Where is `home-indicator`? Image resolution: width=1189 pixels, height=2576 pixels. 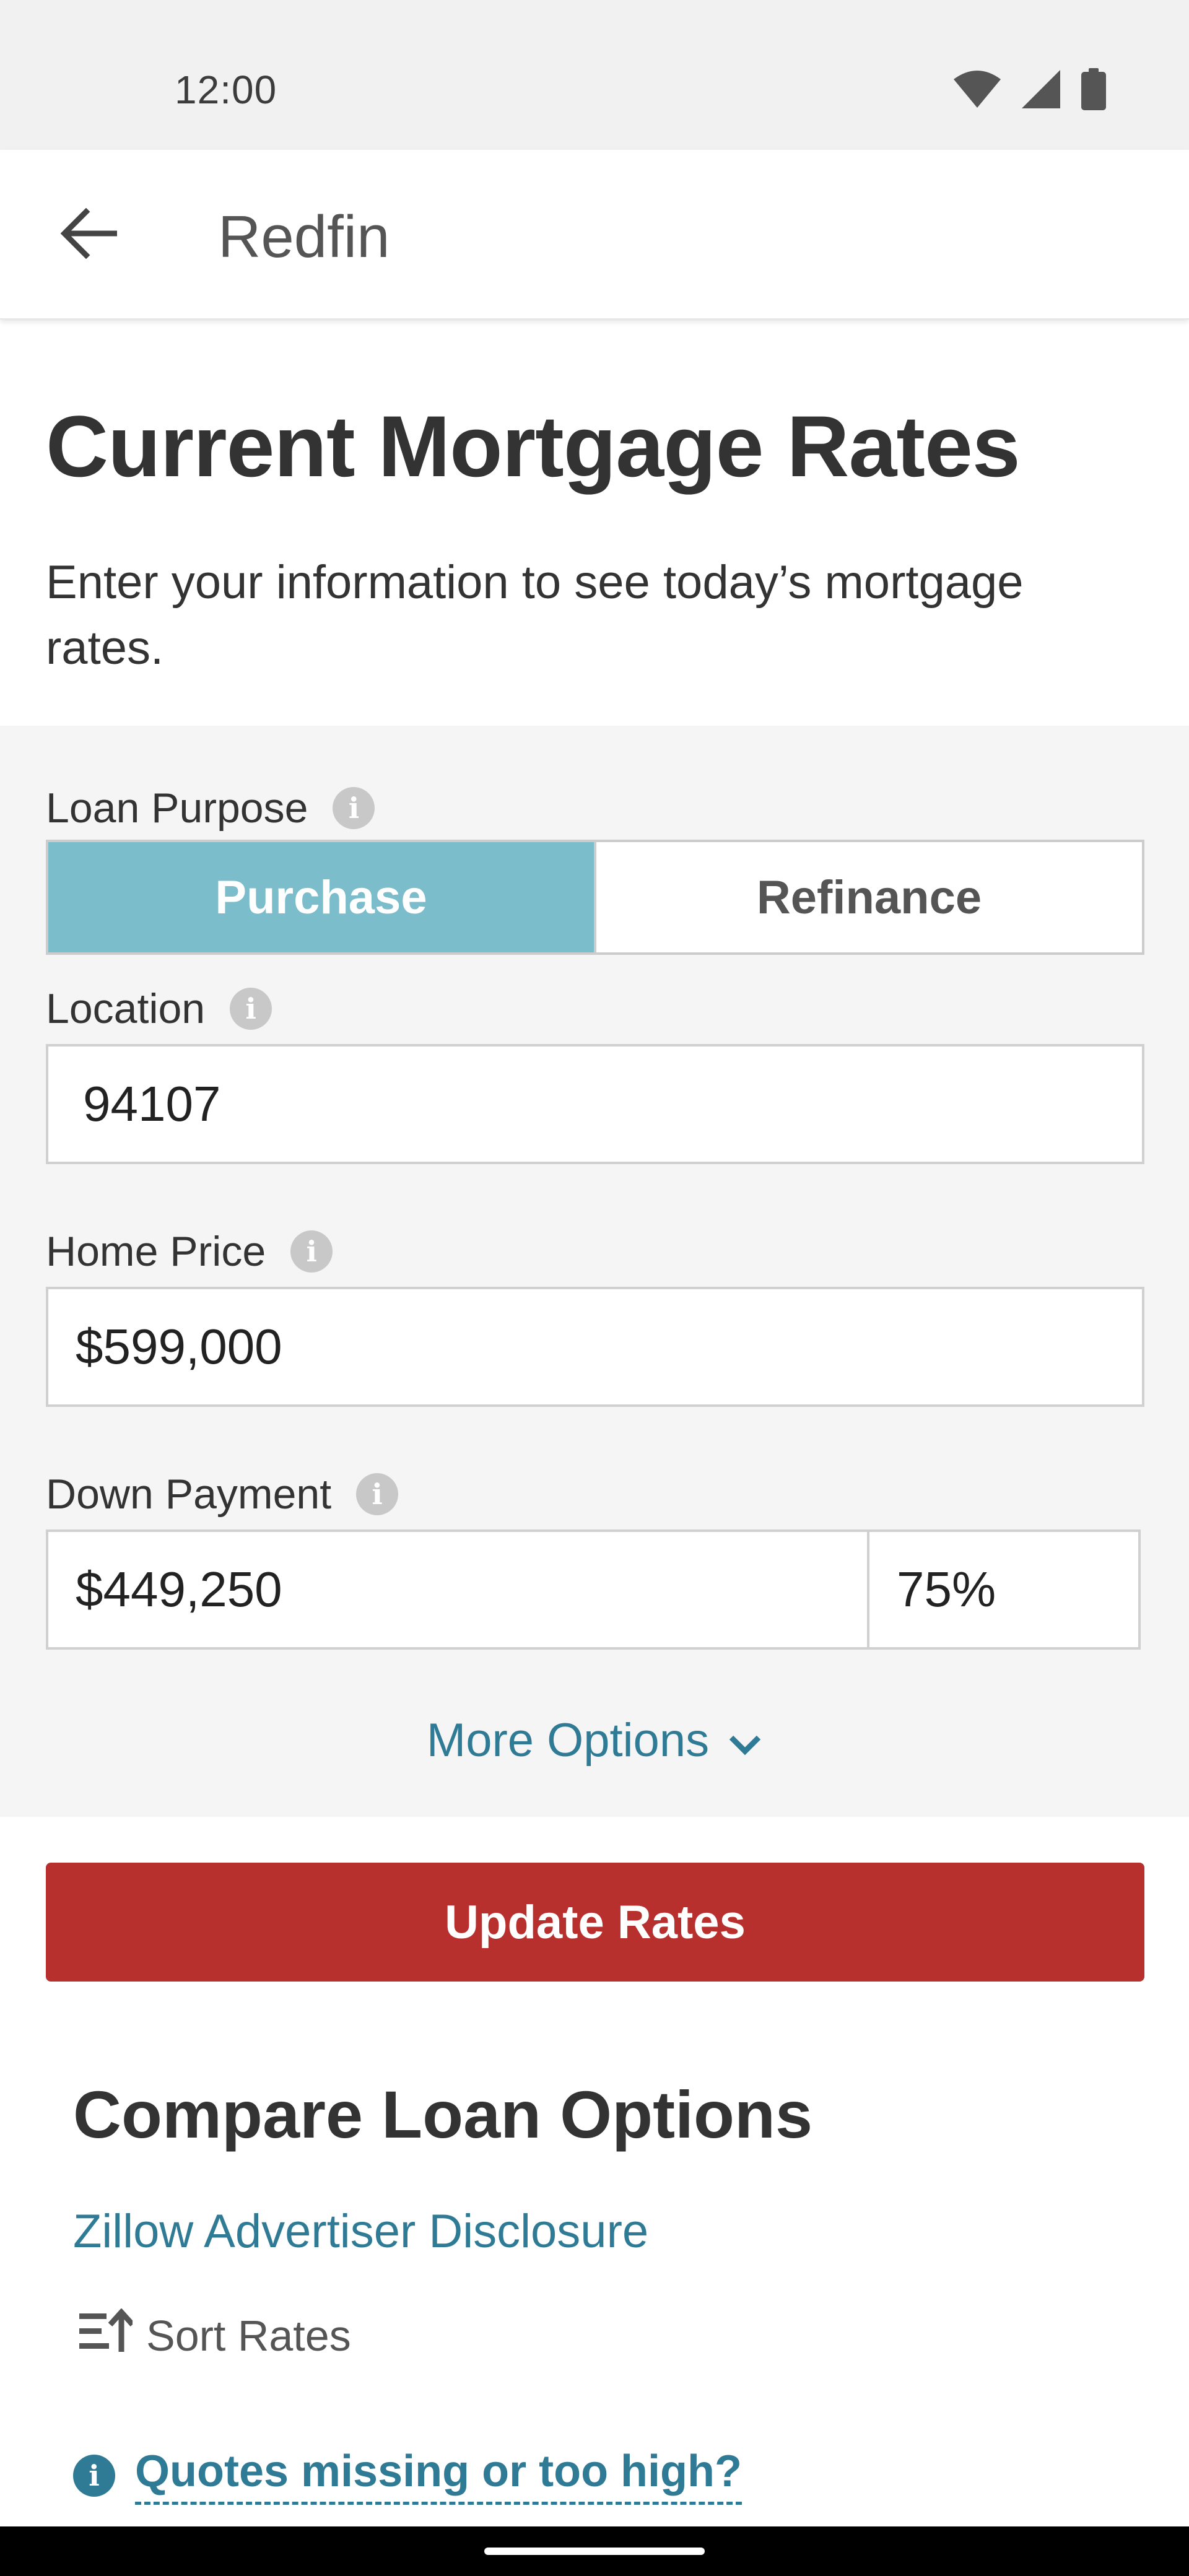
home-indicator is located at coordinates (594, 2551).